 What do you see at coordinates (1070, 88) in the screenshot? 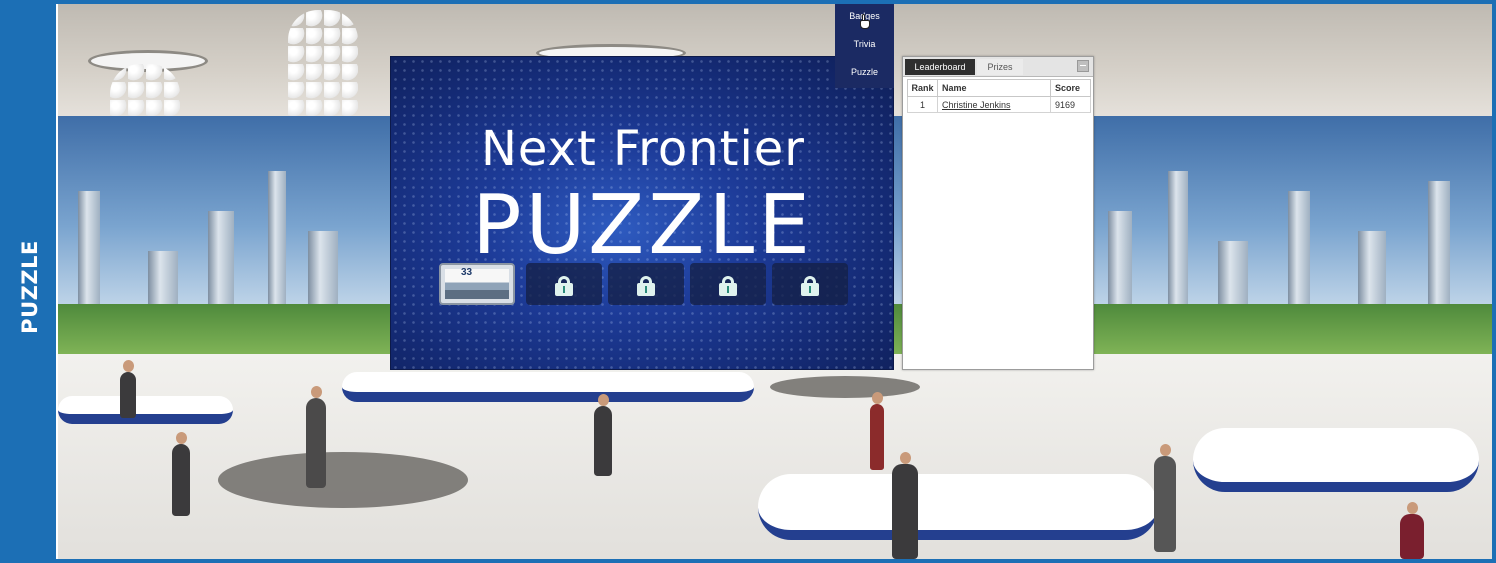
I see `column-header-score: Score` at bounding box center [1070, 88].